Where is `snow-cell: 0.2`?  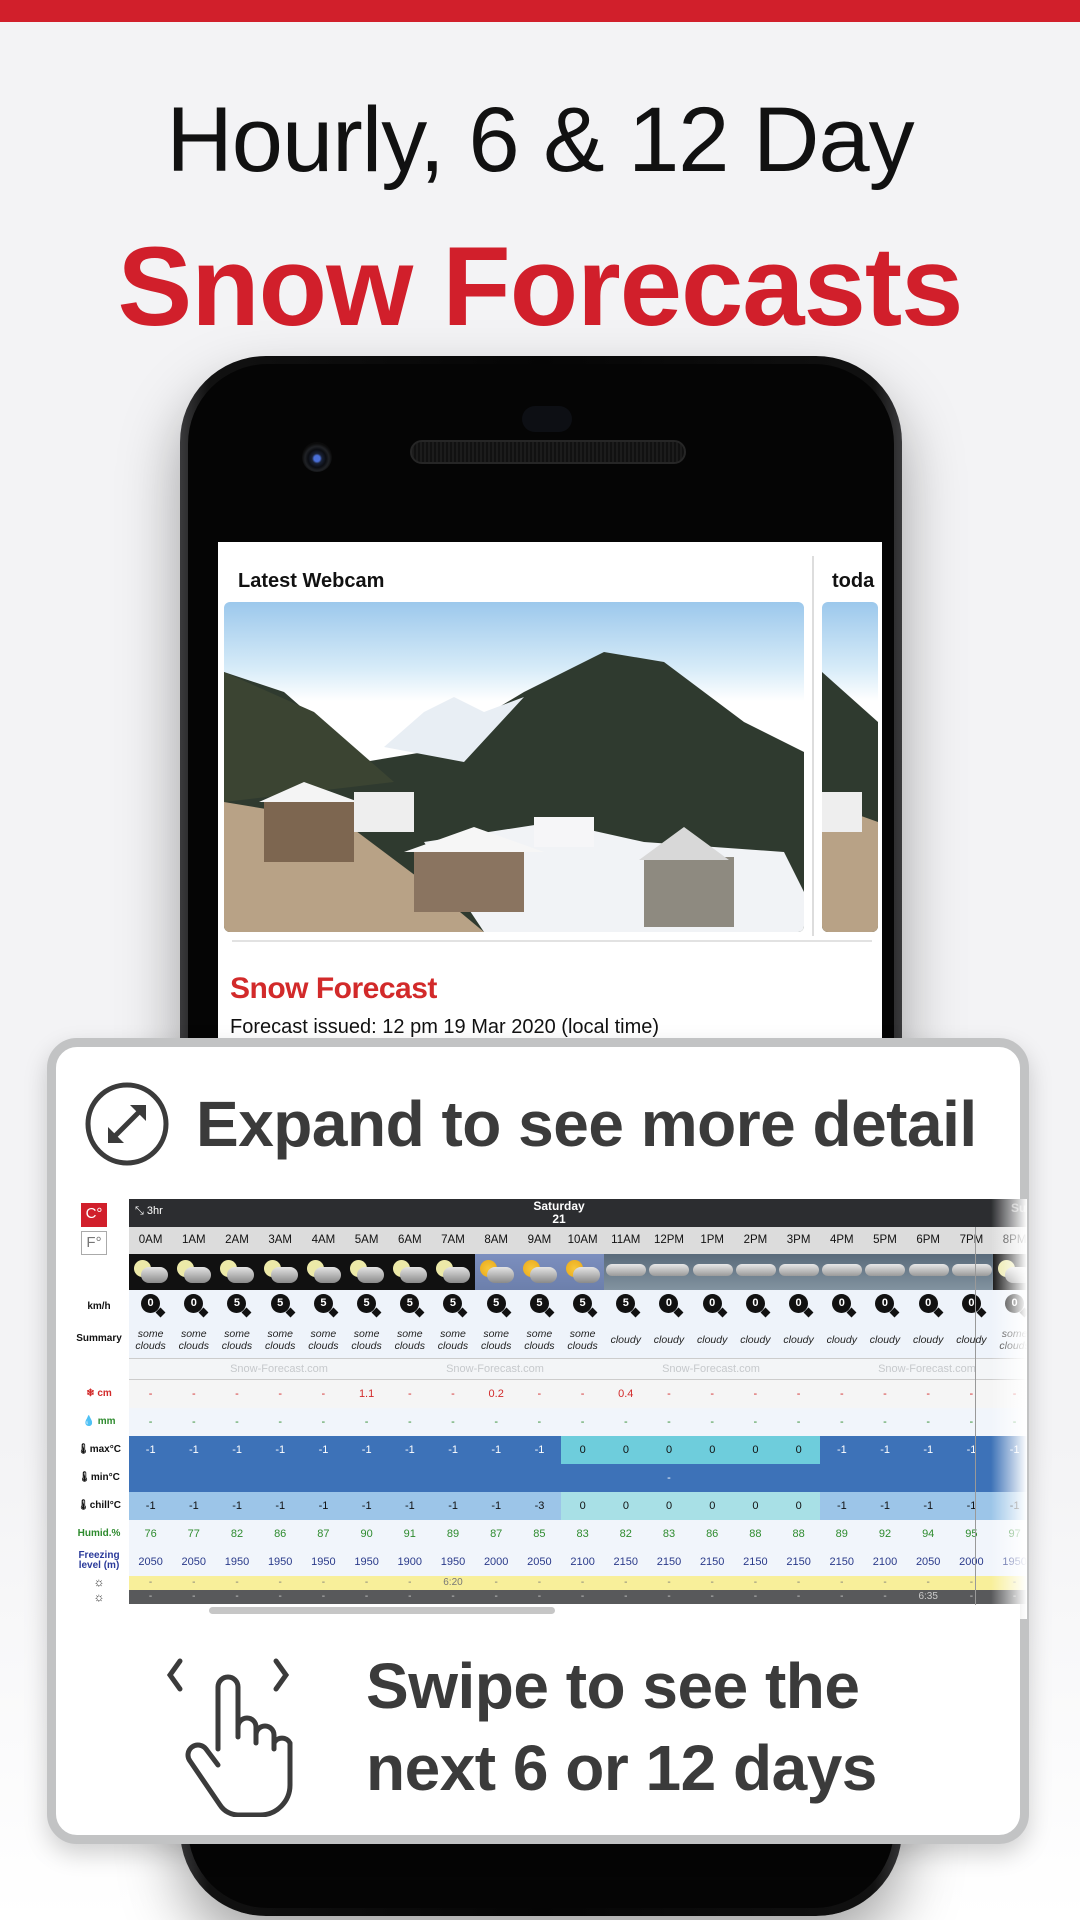 snow-cell: 0.2 is located at coordinates (496, 1394).